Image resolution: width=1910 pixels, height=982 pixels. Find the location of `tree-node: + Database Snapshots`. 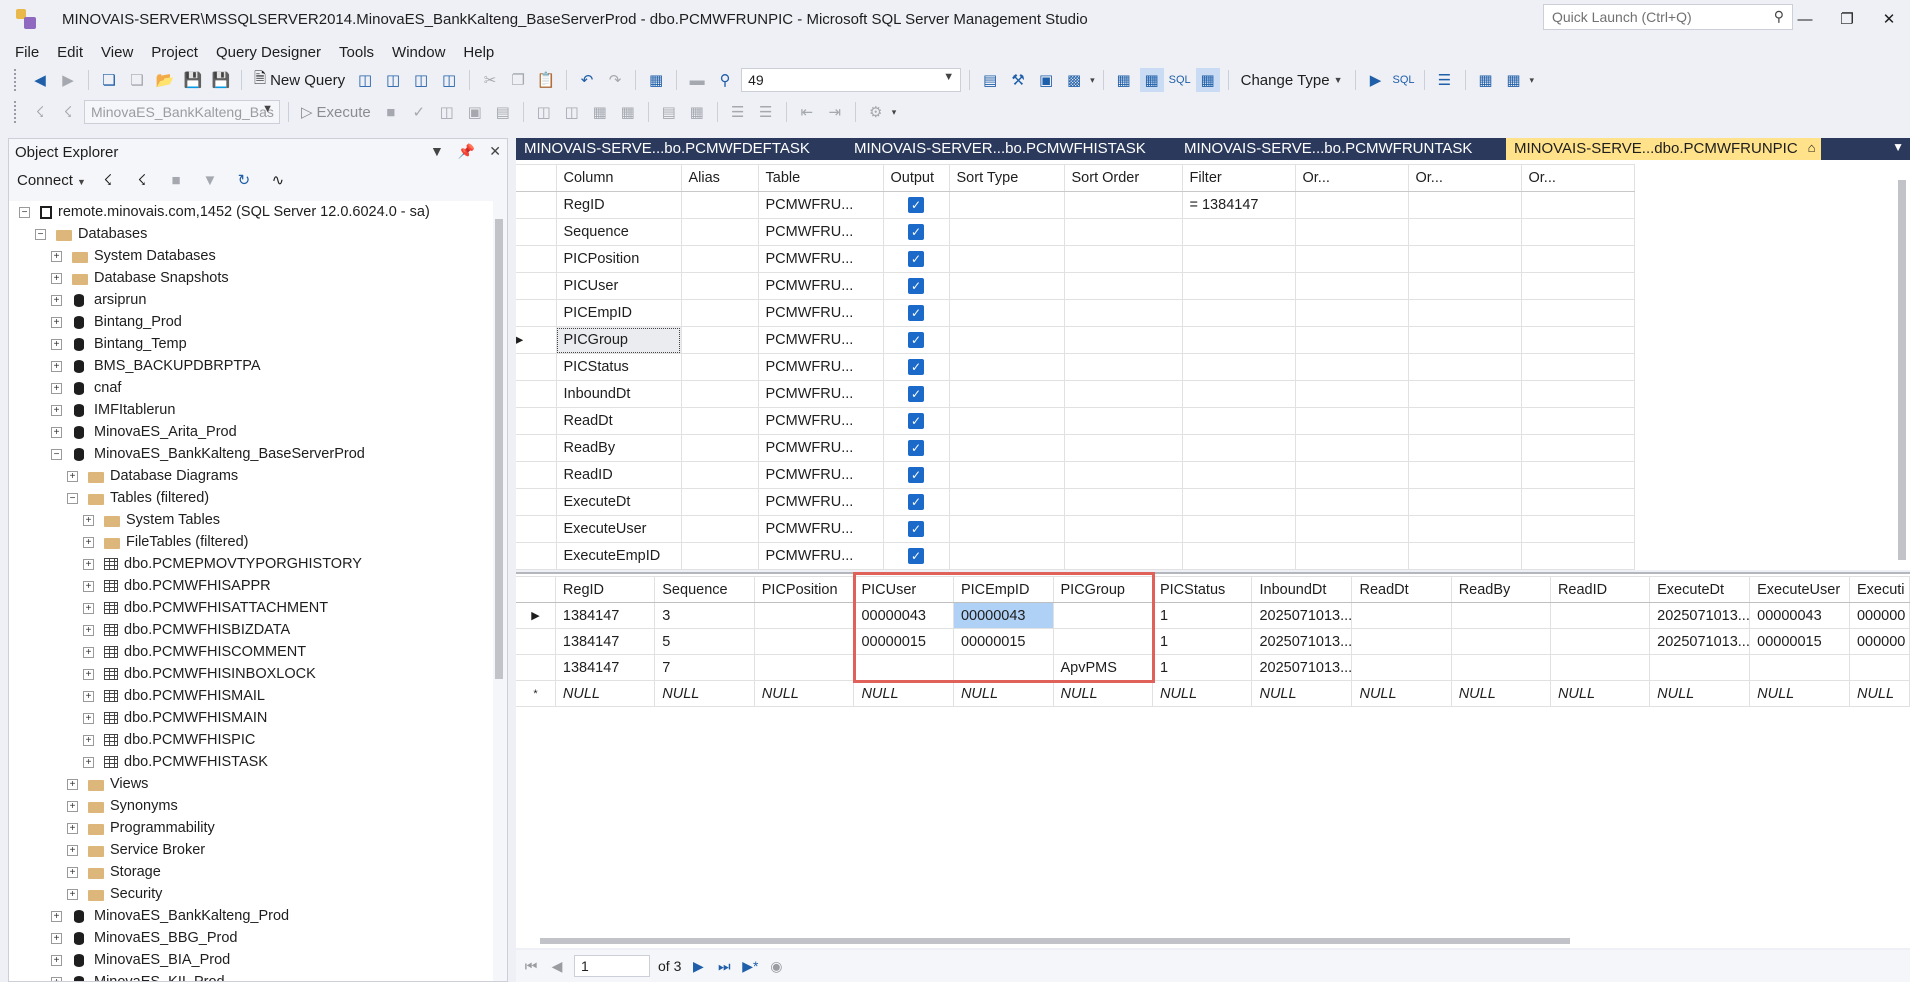

tree-node: + Database Snapshots is located at coordinates (251, 278).